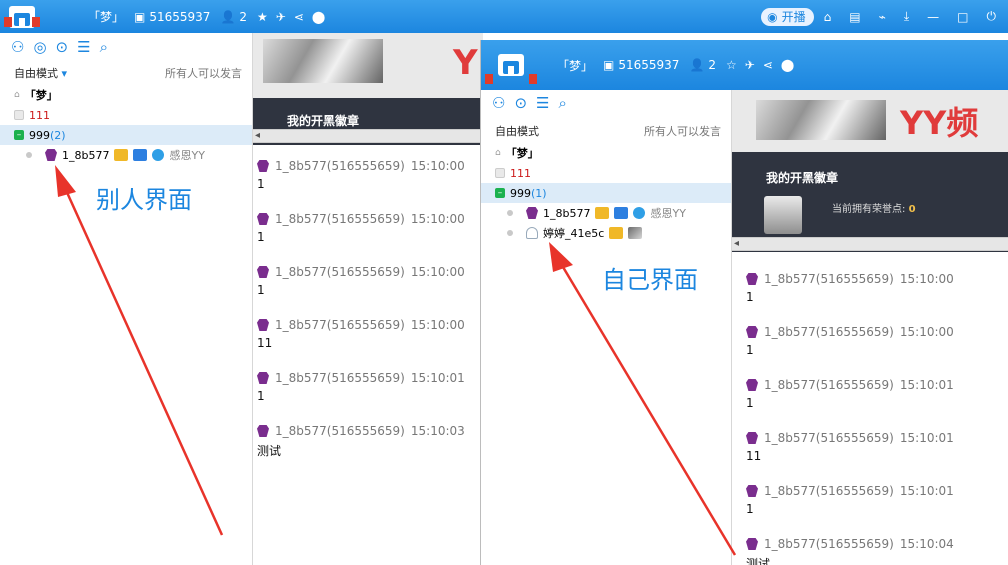 The image size is (1008, 565). What do you see at coordinates (261, 237) in the screenshot?
I see `chat-text: 1` at bounding box center [261, 237].